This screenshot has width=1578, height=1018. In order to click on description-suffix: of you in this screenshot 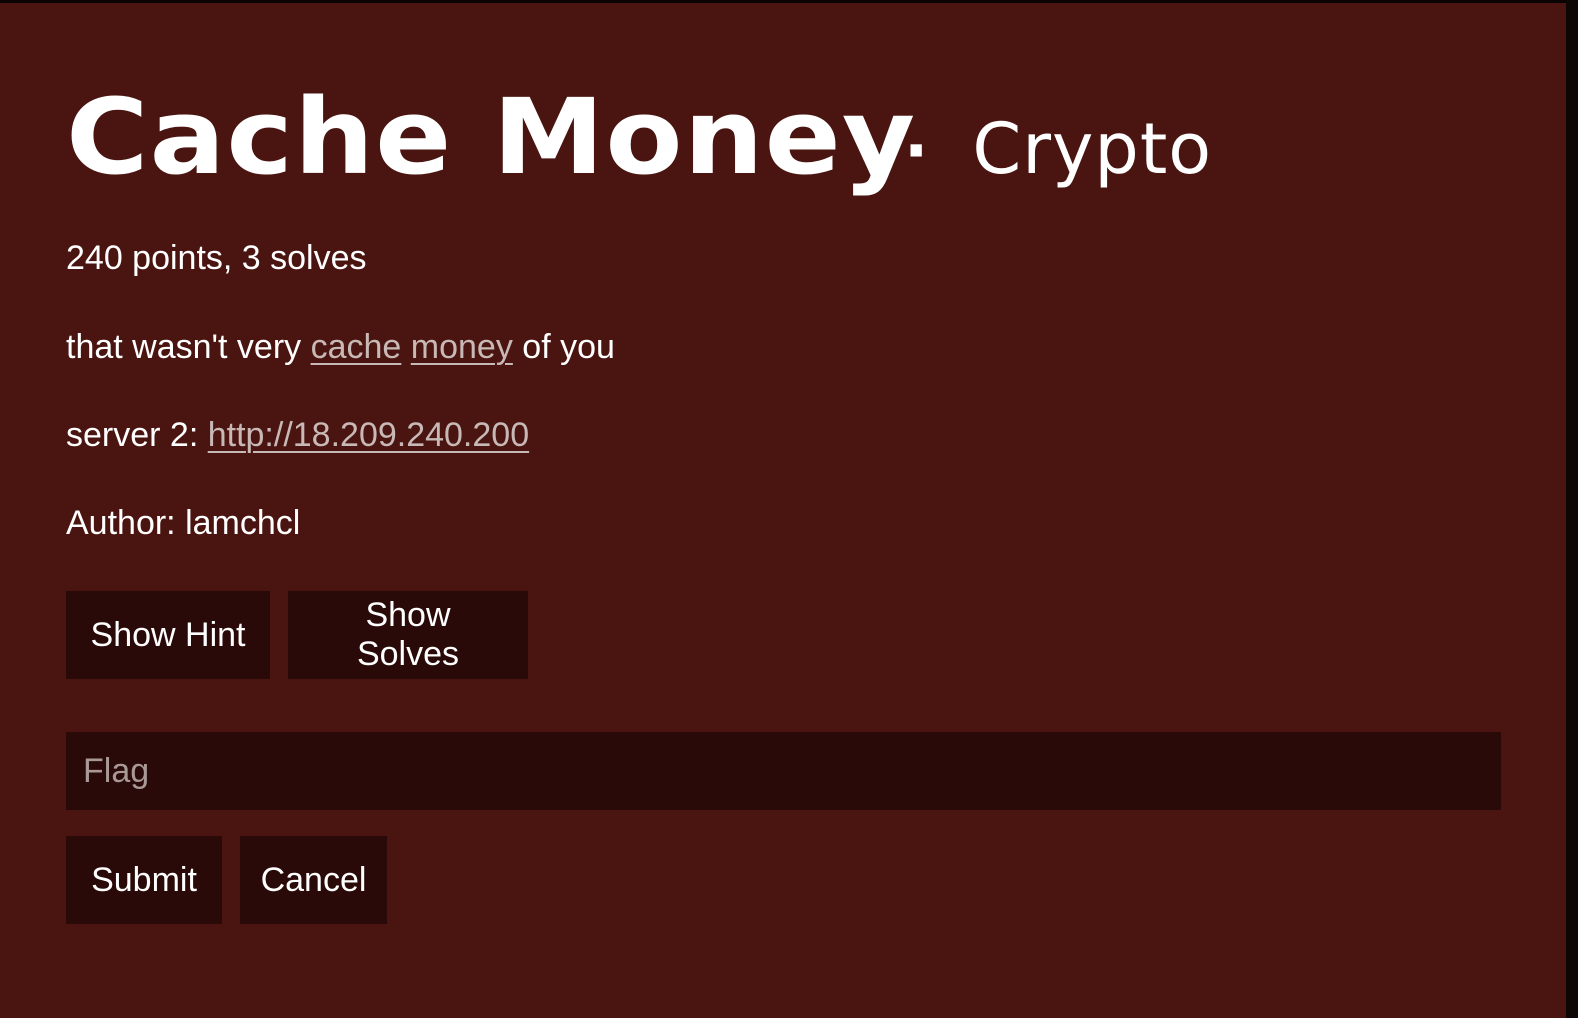, I will do `click(563, 347)`.